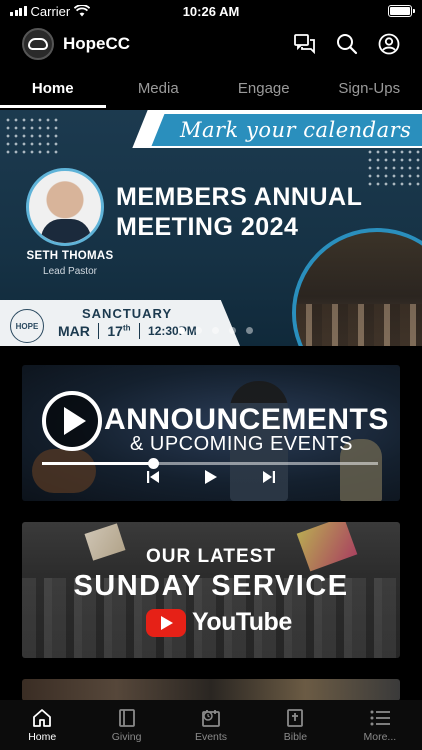 The height and width of the screenshot is (750, 422). What do you see at coordinates (380, 718) in the screenshot?
I see `more-icon` at bounding box center [380, 718].